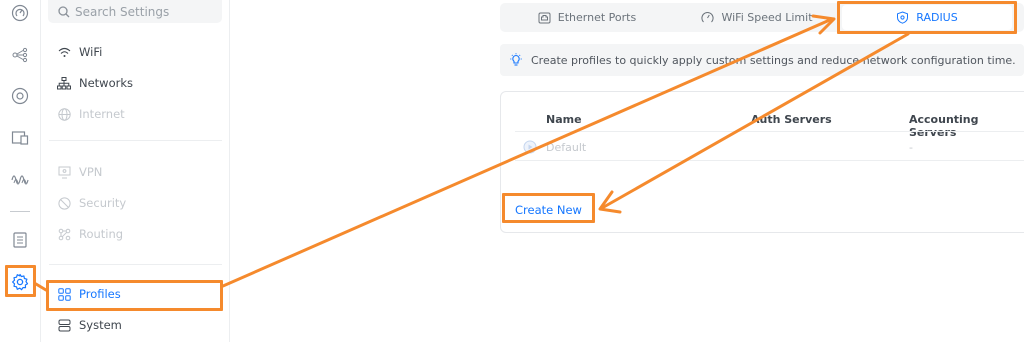  Describe the element at coordinates (64, 11) in the screenshot. I see `search-icon` at that location.